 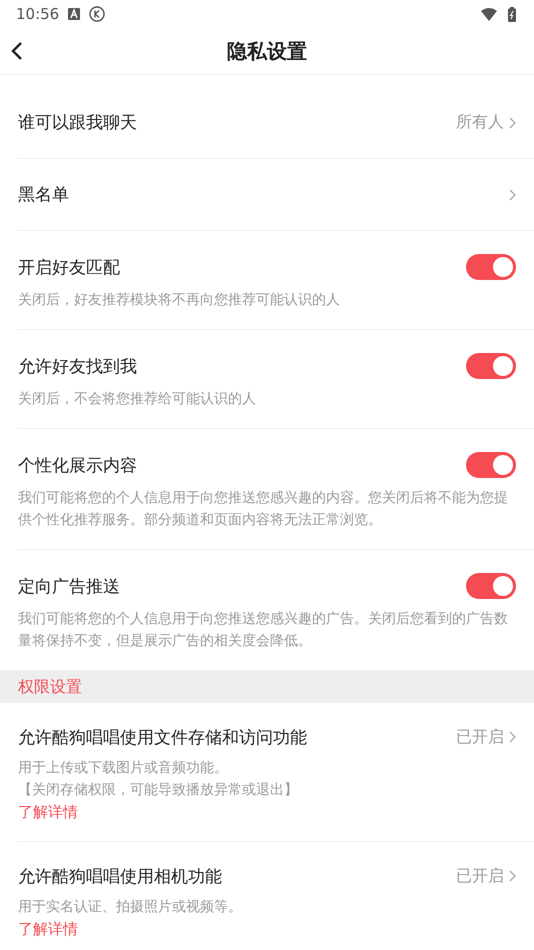 What do you see at coordinates (489, 14) in the screenshot?
I see `wifi-icon` at bounding box center [489, 14].